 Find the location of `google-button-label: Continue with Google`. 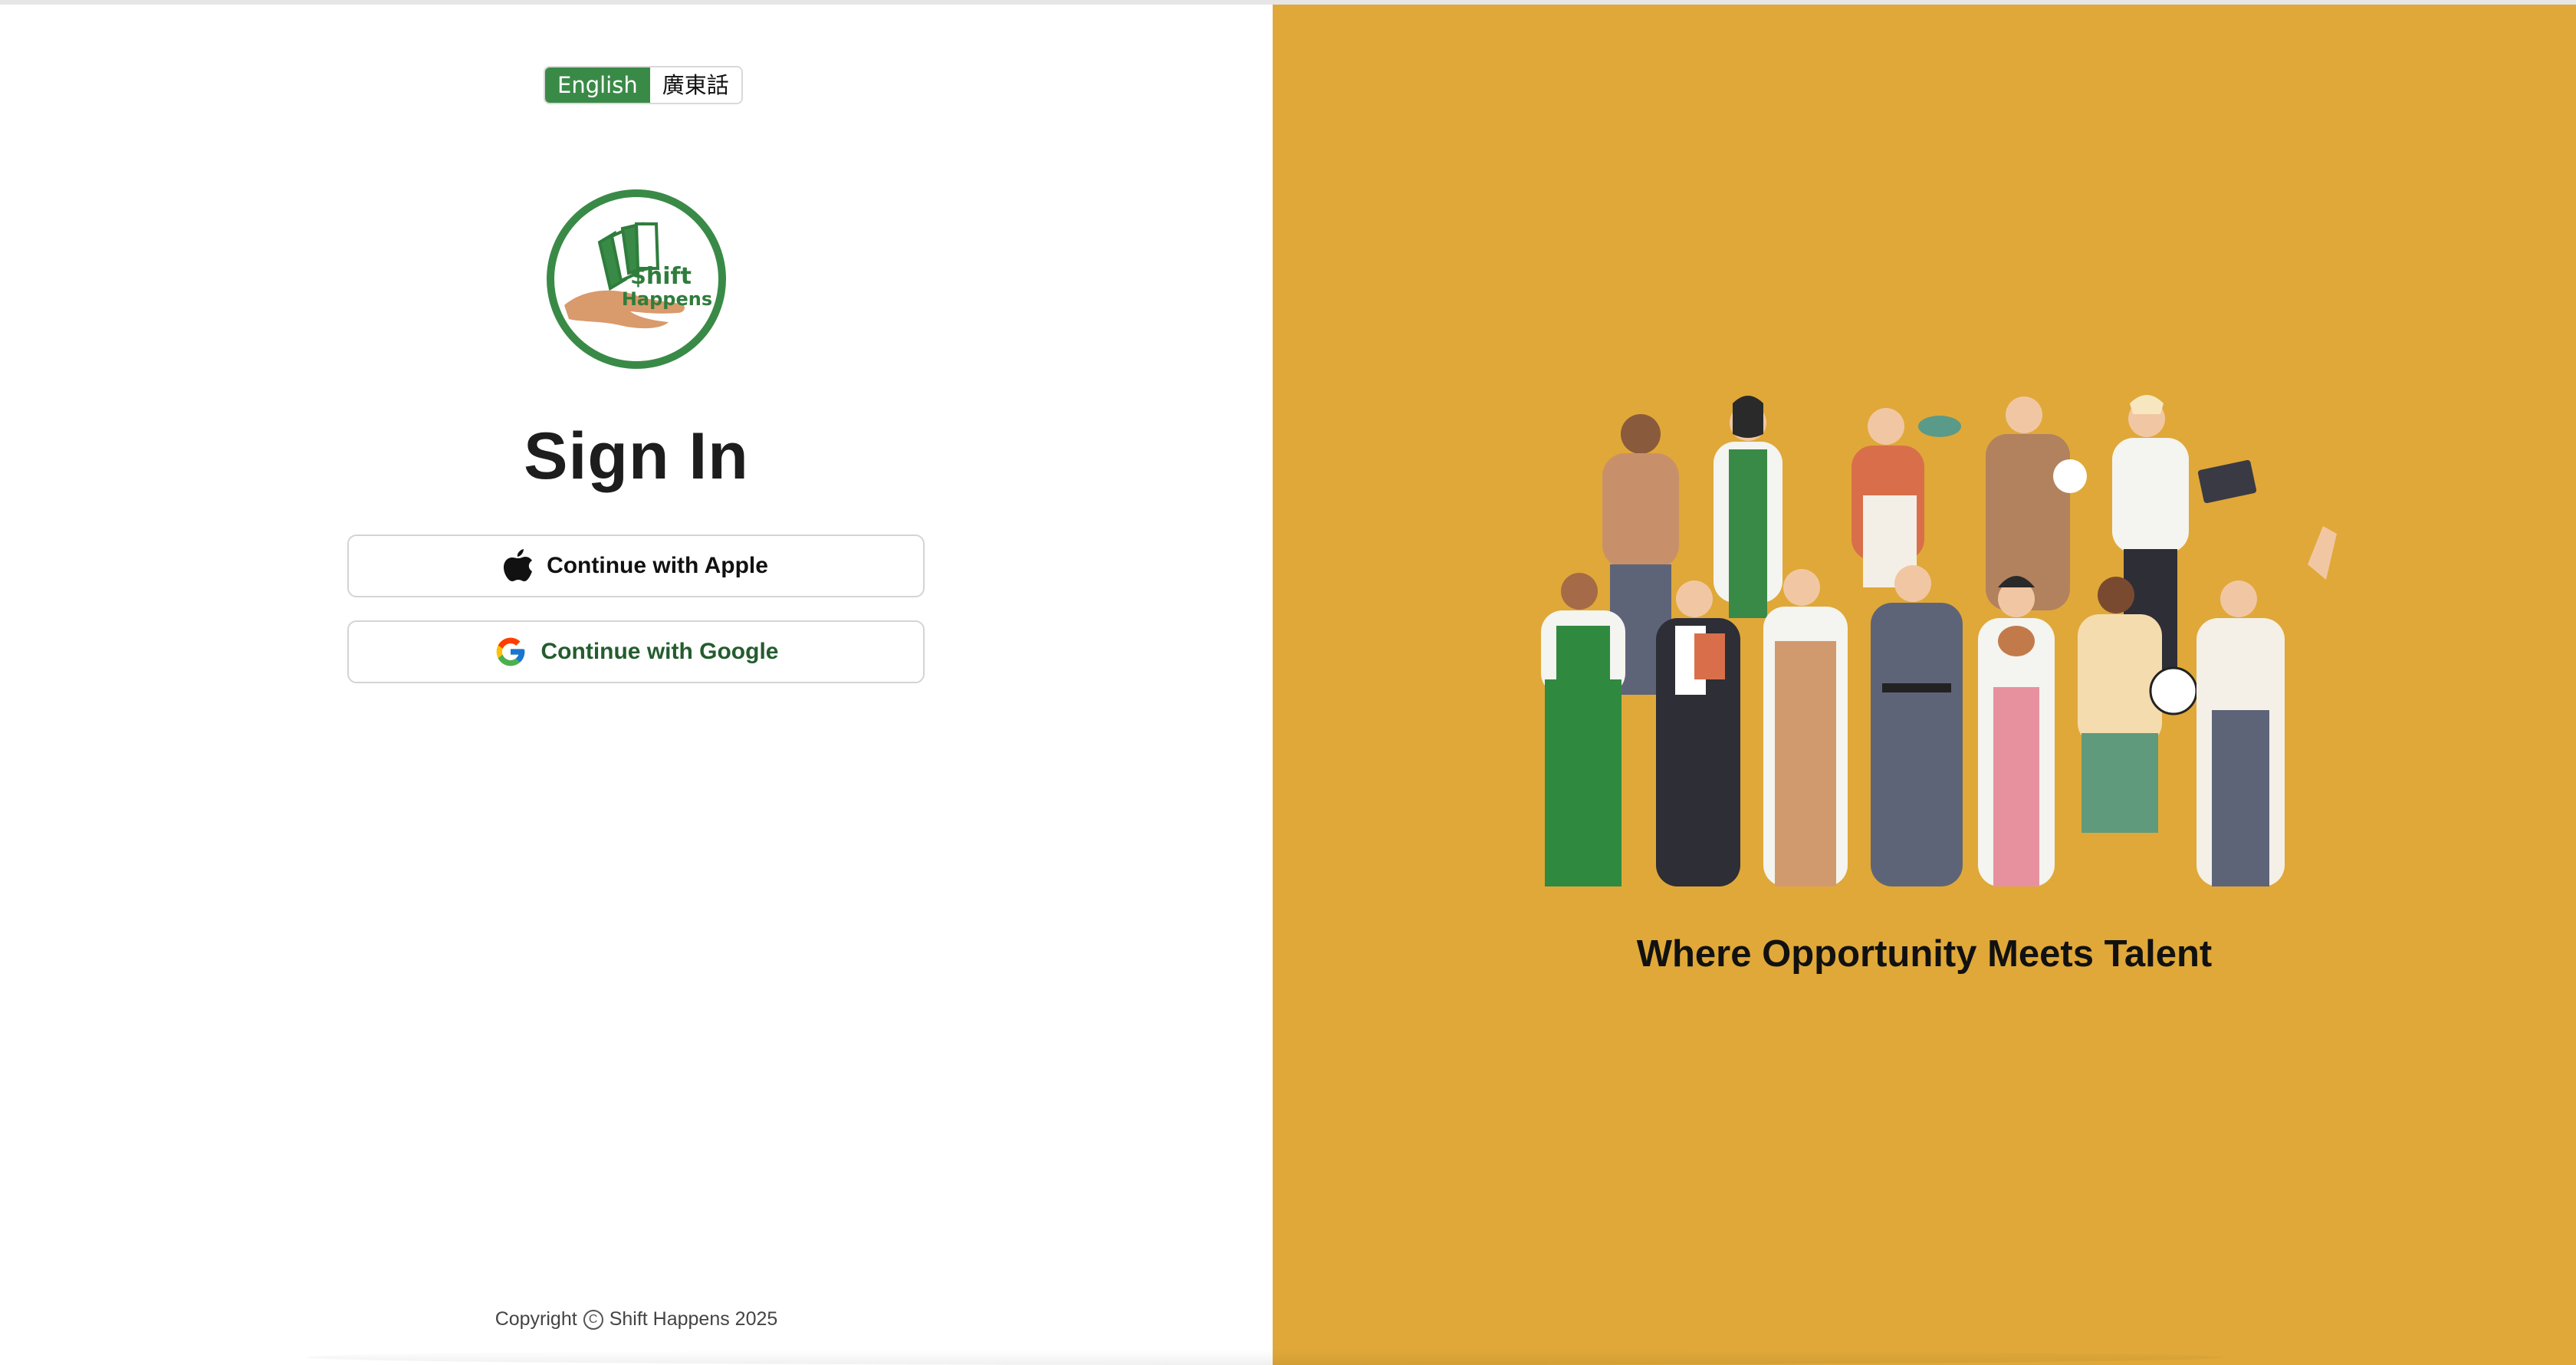

google-button-label: Continue with Google is located at coordinates (660, 652).